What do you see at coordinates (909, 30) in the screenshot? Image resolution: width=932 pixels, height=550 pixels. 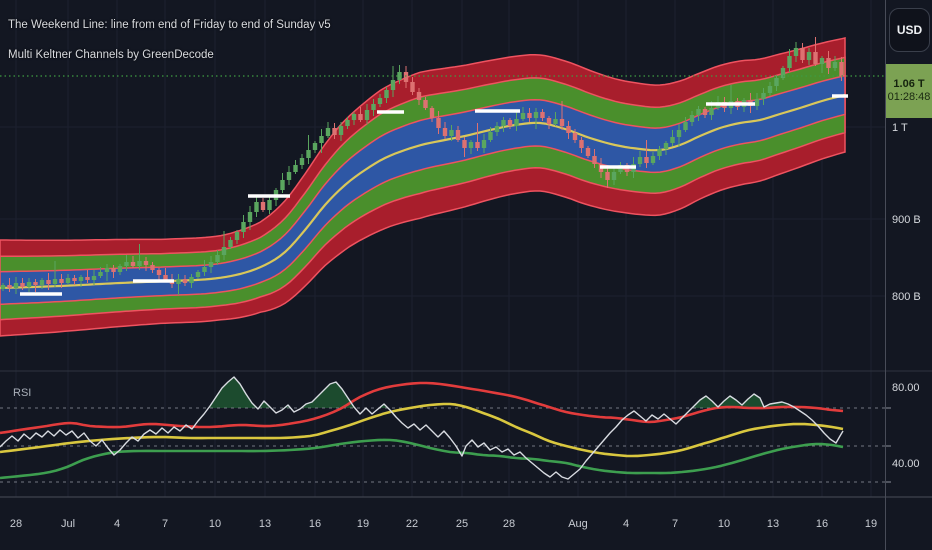 I see `currency-usd-button: USD` at bounding box center [909, 30].